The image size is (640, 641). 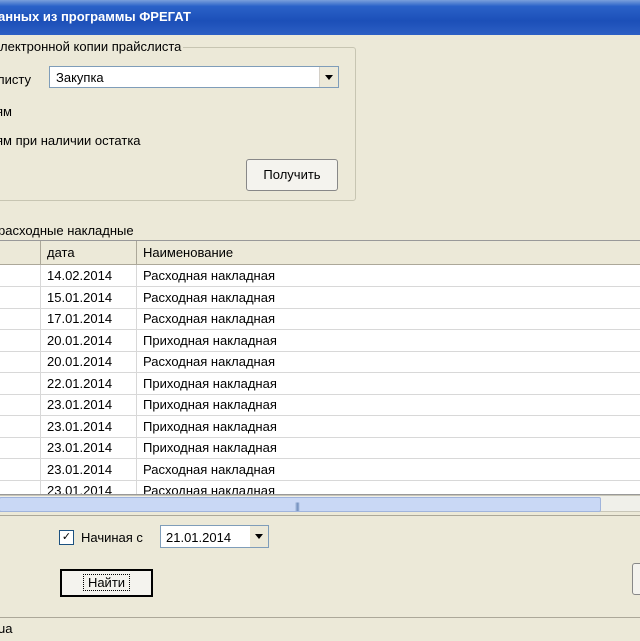 I want to click on table-row: 14.02.2014 Расходная накладная, so click(x=320, y=276).